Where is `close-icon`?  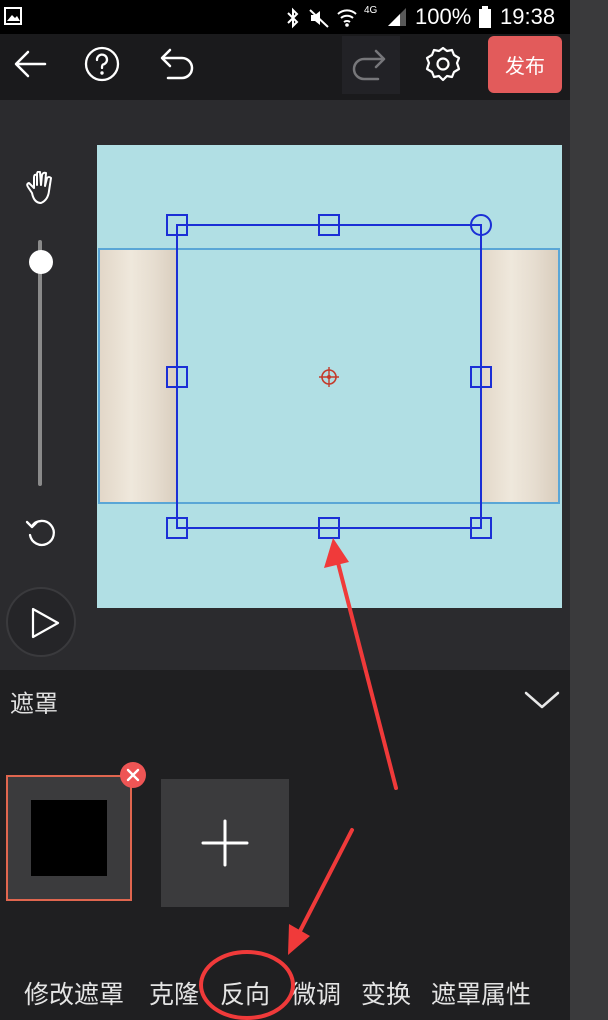 close-icon is located at coordinates (133, 775).